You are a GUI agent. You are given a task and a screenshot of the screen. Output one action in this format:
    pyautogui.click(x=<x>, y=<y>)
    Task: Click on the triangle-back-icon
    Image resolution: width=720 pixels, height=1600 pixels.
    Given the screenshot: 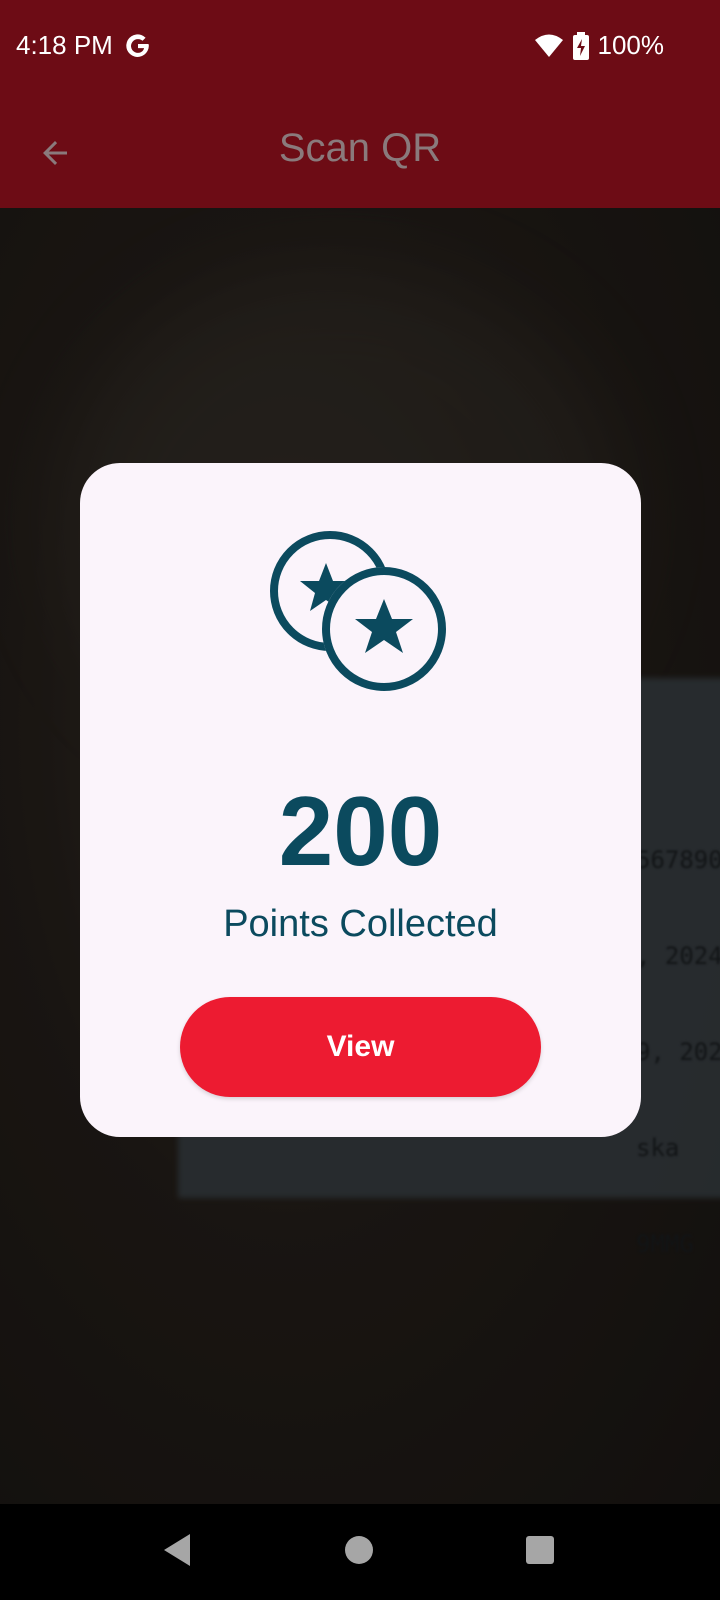 What is the action you would take?
    pyautogui.click(x=177, y=1550)
    